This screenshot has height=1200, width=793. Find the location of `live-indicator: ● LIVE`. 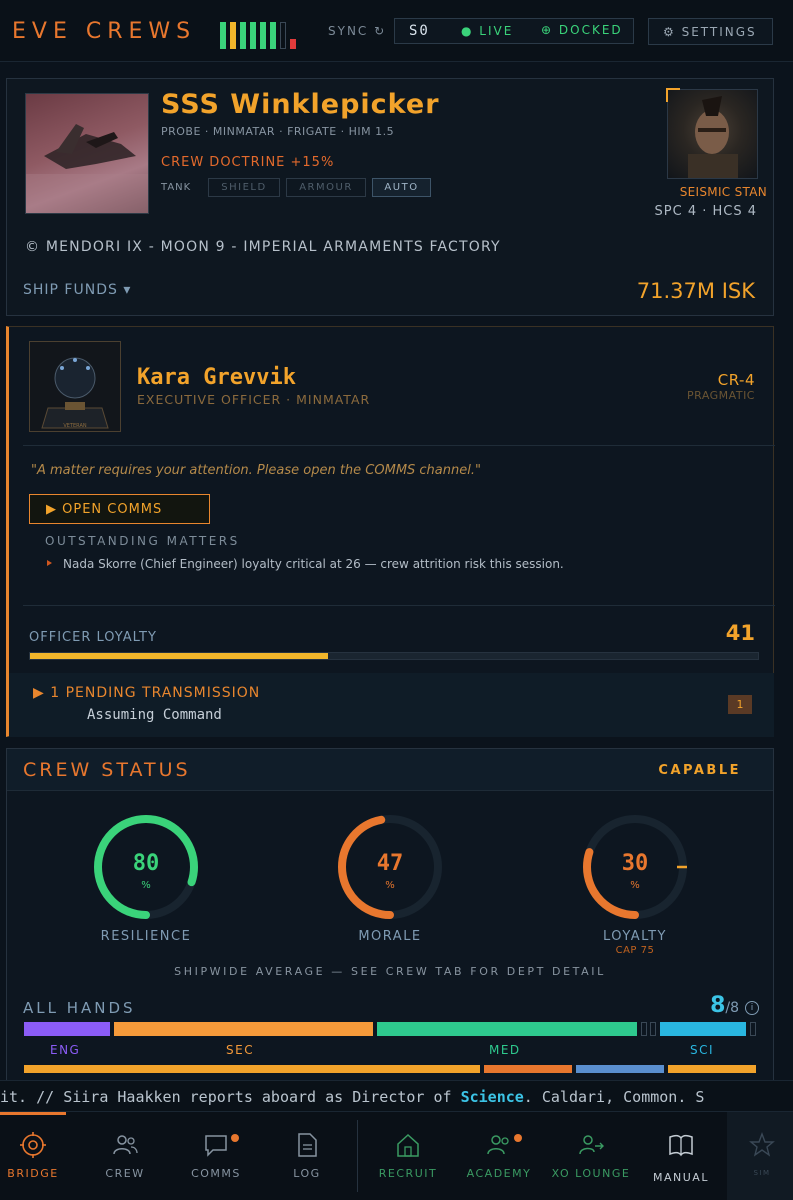

live-indicator: ● LIVE is located at coordinates (487, 31).